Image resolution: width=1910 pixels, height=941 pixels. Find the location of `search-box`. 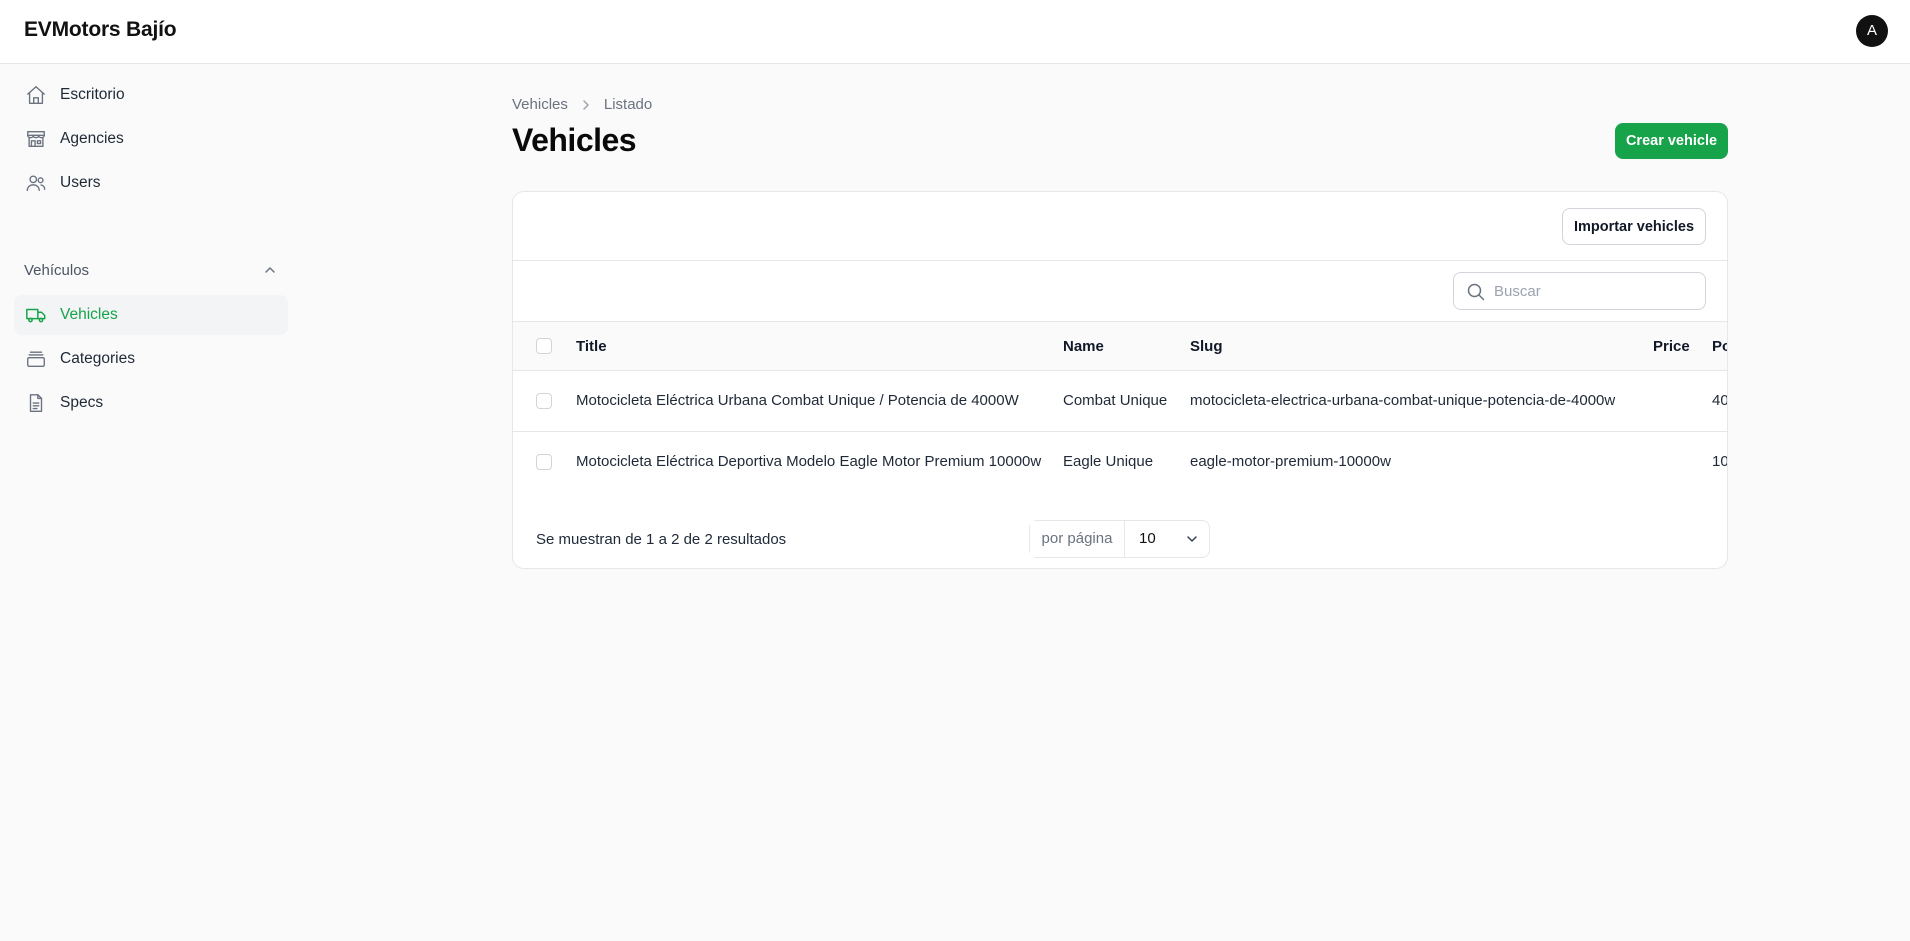

search-box is located at coordinates (1579, 291).